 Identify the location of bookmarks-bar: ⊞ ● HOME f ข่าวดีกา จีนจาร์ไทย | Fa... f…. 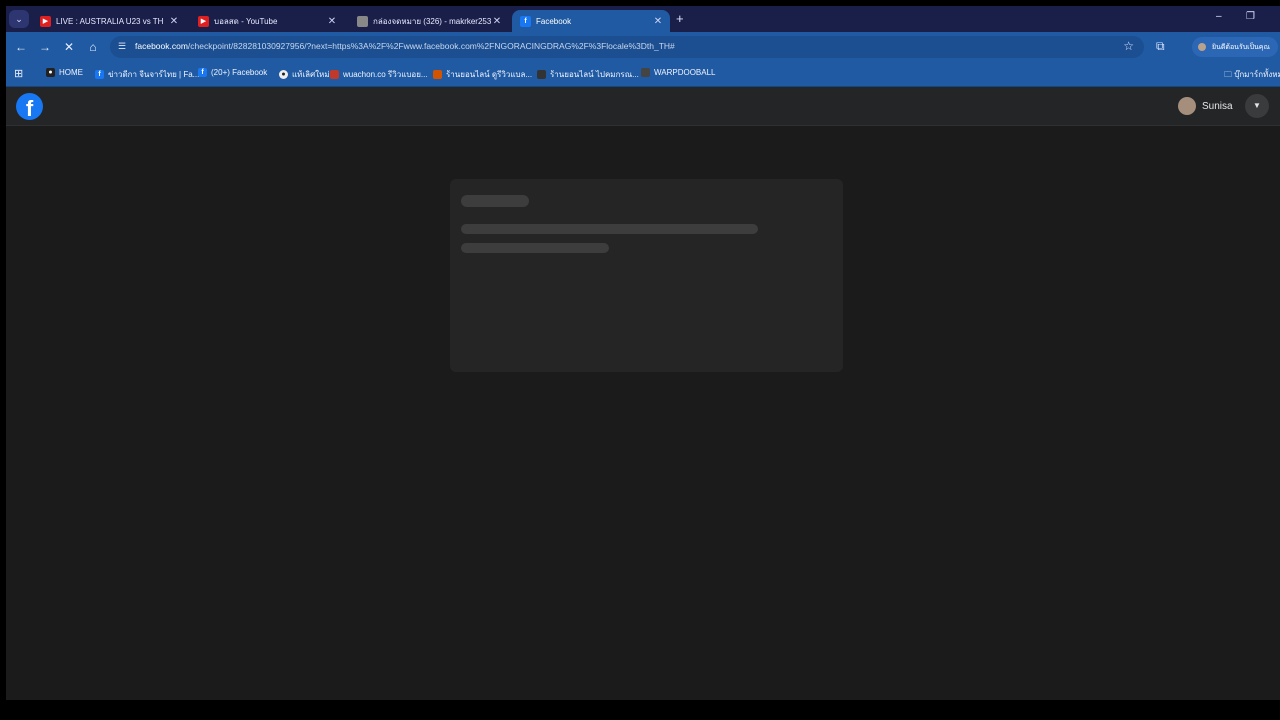
(643, 74).